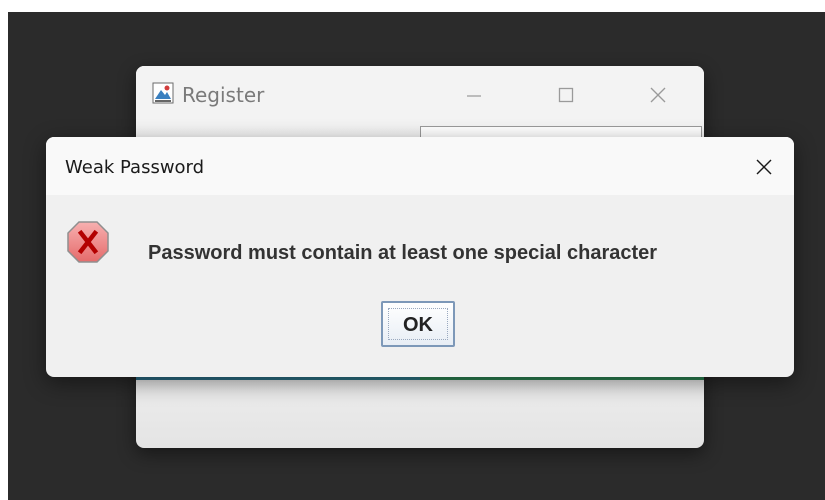 Image resolution: width=825 pixels, height=500 pixels. I want to click on ok-button: OK, so click(418, 324).